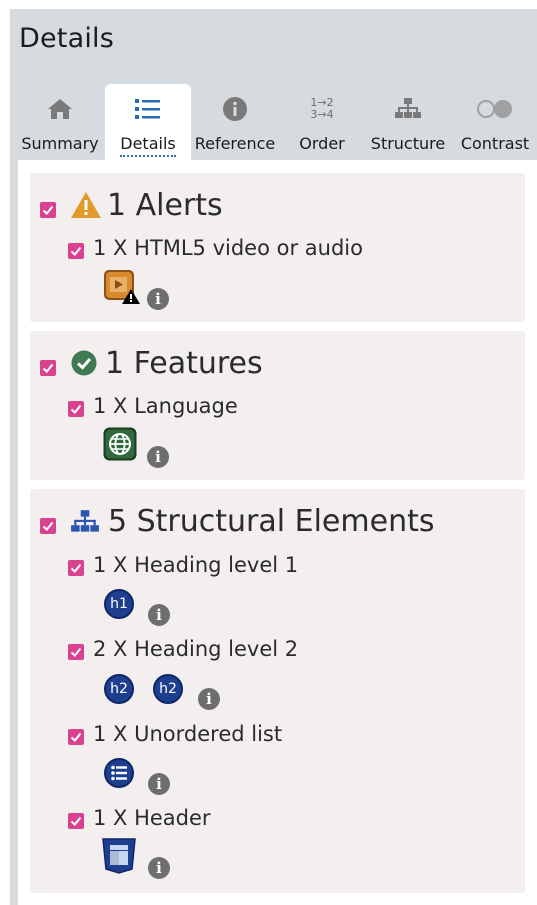  What do you see at coordinates (196, 565) in the screenshot?
I see `heading1-label: 1 X Heading level 1` at bounding box center [196, 565].